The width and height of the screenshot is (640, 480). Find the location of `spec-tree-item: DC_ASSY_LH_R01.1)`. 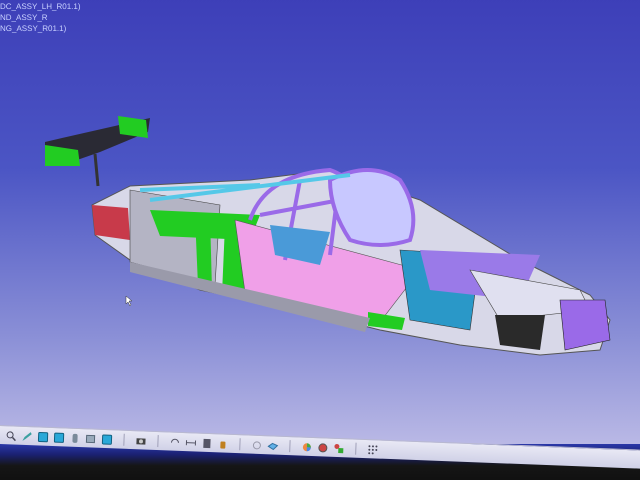

spec-tree-item: DC_ASSY_LH_R01.1) is located at coordinates (40, 7).